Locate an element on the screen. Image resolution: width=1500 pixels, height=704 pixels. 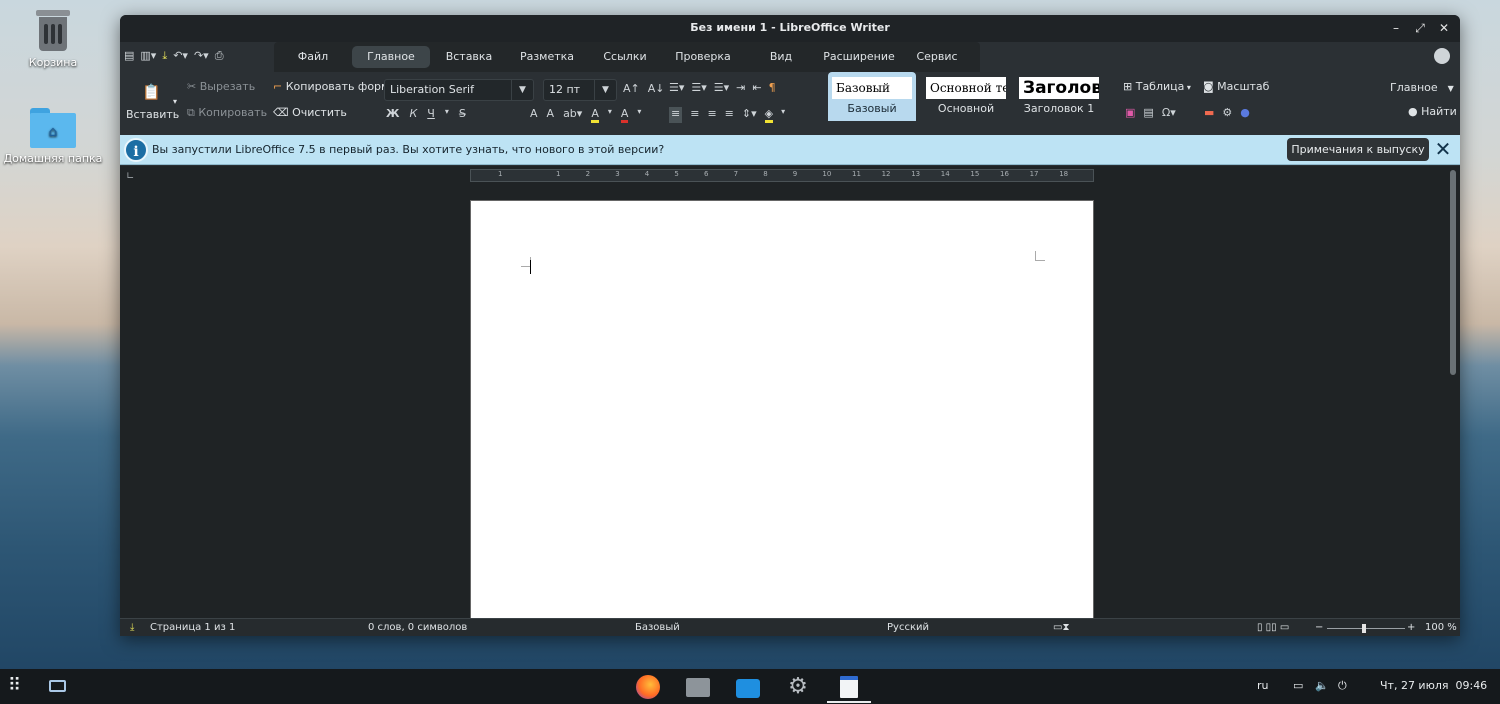
tab-home: Главное is located at coordinates (391, 57).